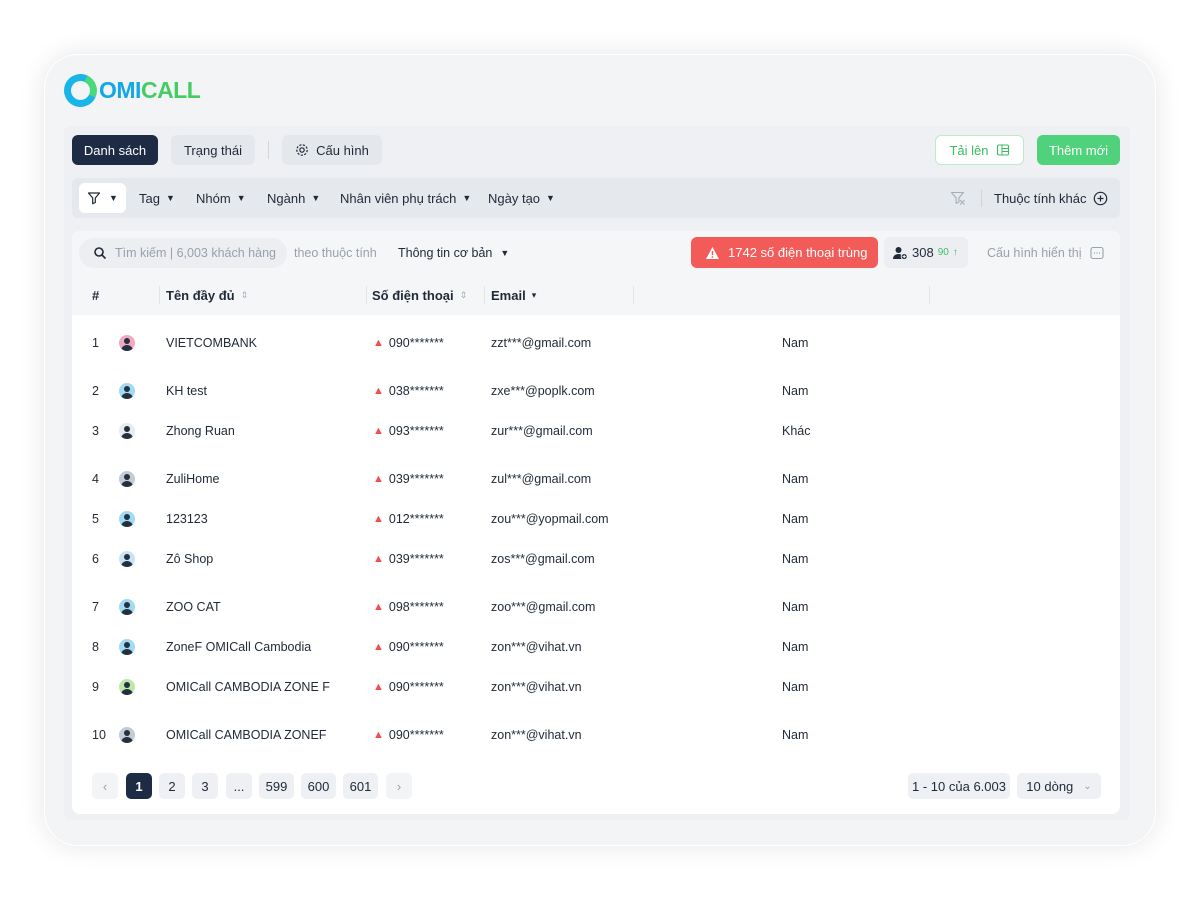 This screenshot has height=900, width=1200. What do you see at coordinates (712, 252) in the screenshot?
I see `warning-icon` at bounding box center [712, 252].